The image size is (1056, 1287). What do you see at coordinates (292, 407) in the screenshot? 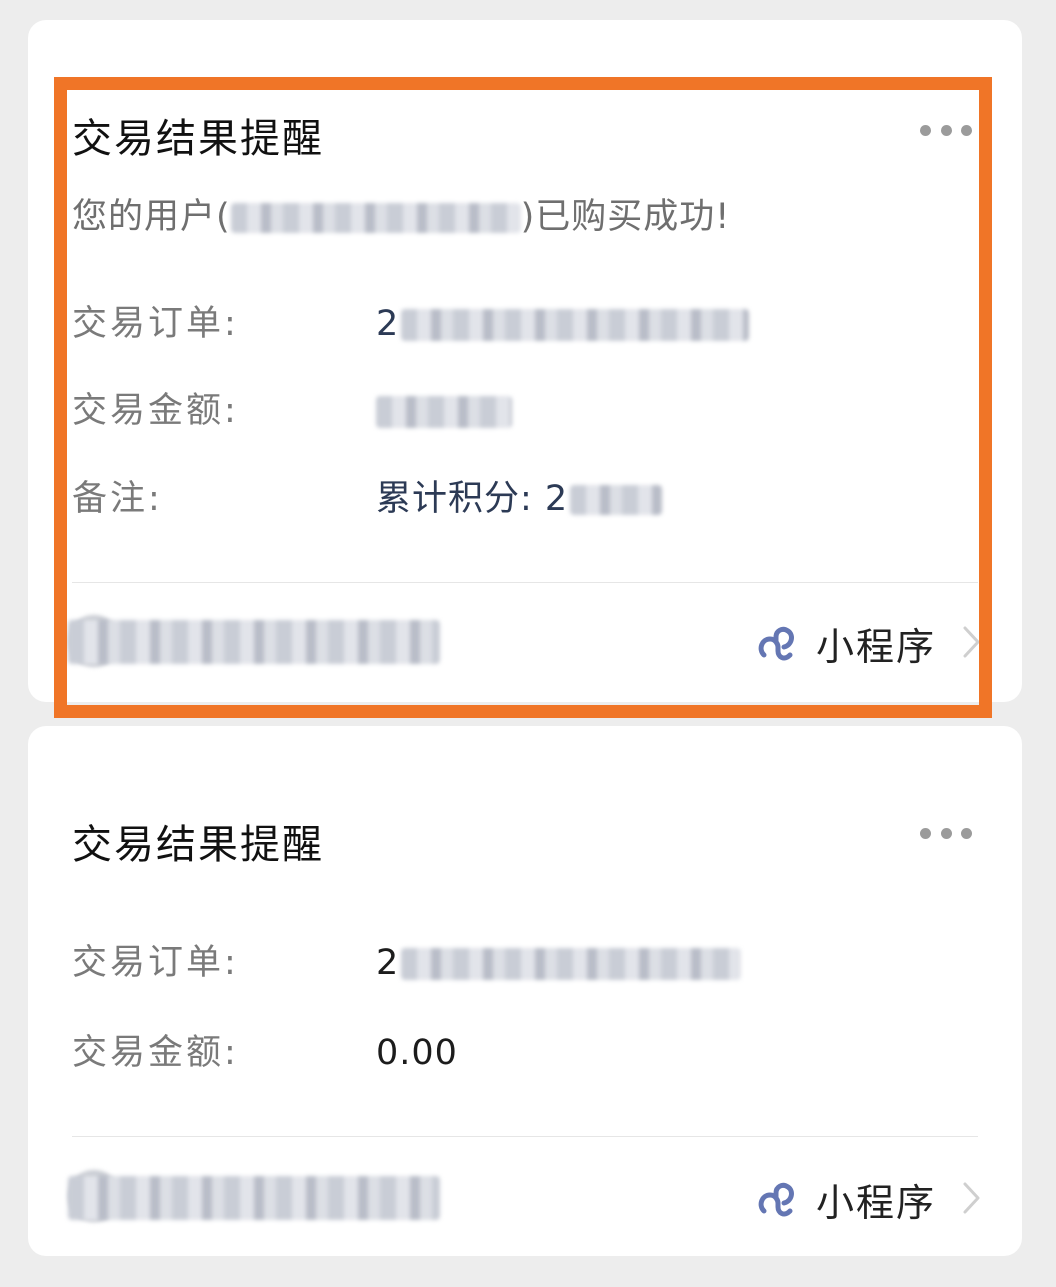
I see `amount-row: 交易金额:` at bounding box center [292, 407].